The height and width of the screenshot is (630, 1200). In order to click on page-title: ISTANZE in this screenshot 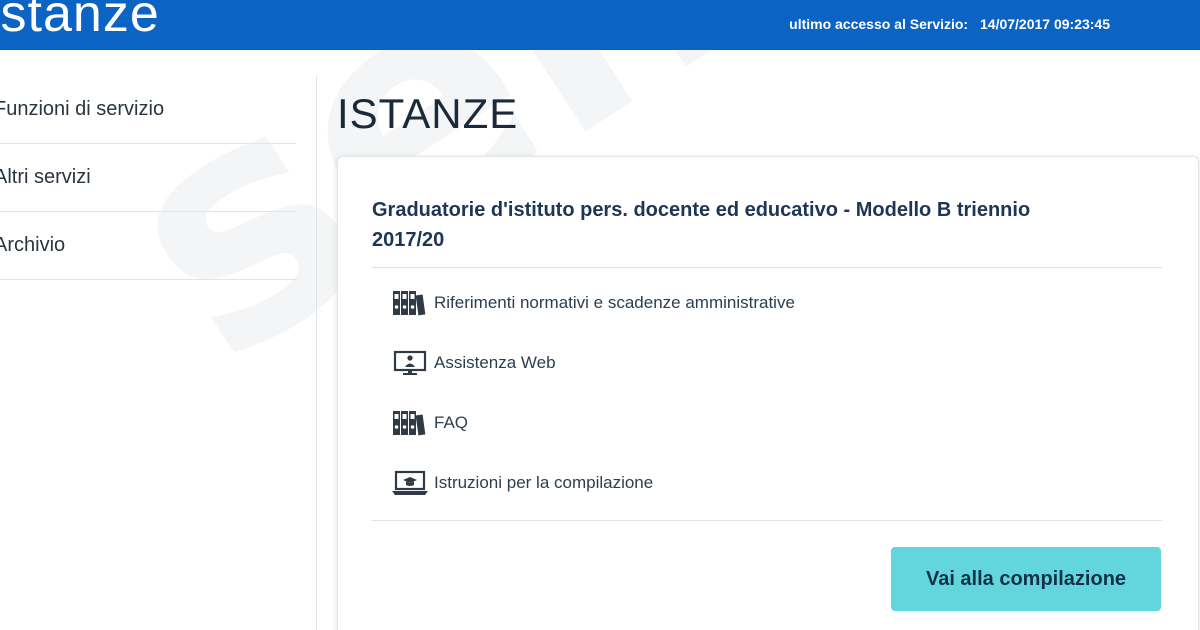, I will do `click(428, 113)`.